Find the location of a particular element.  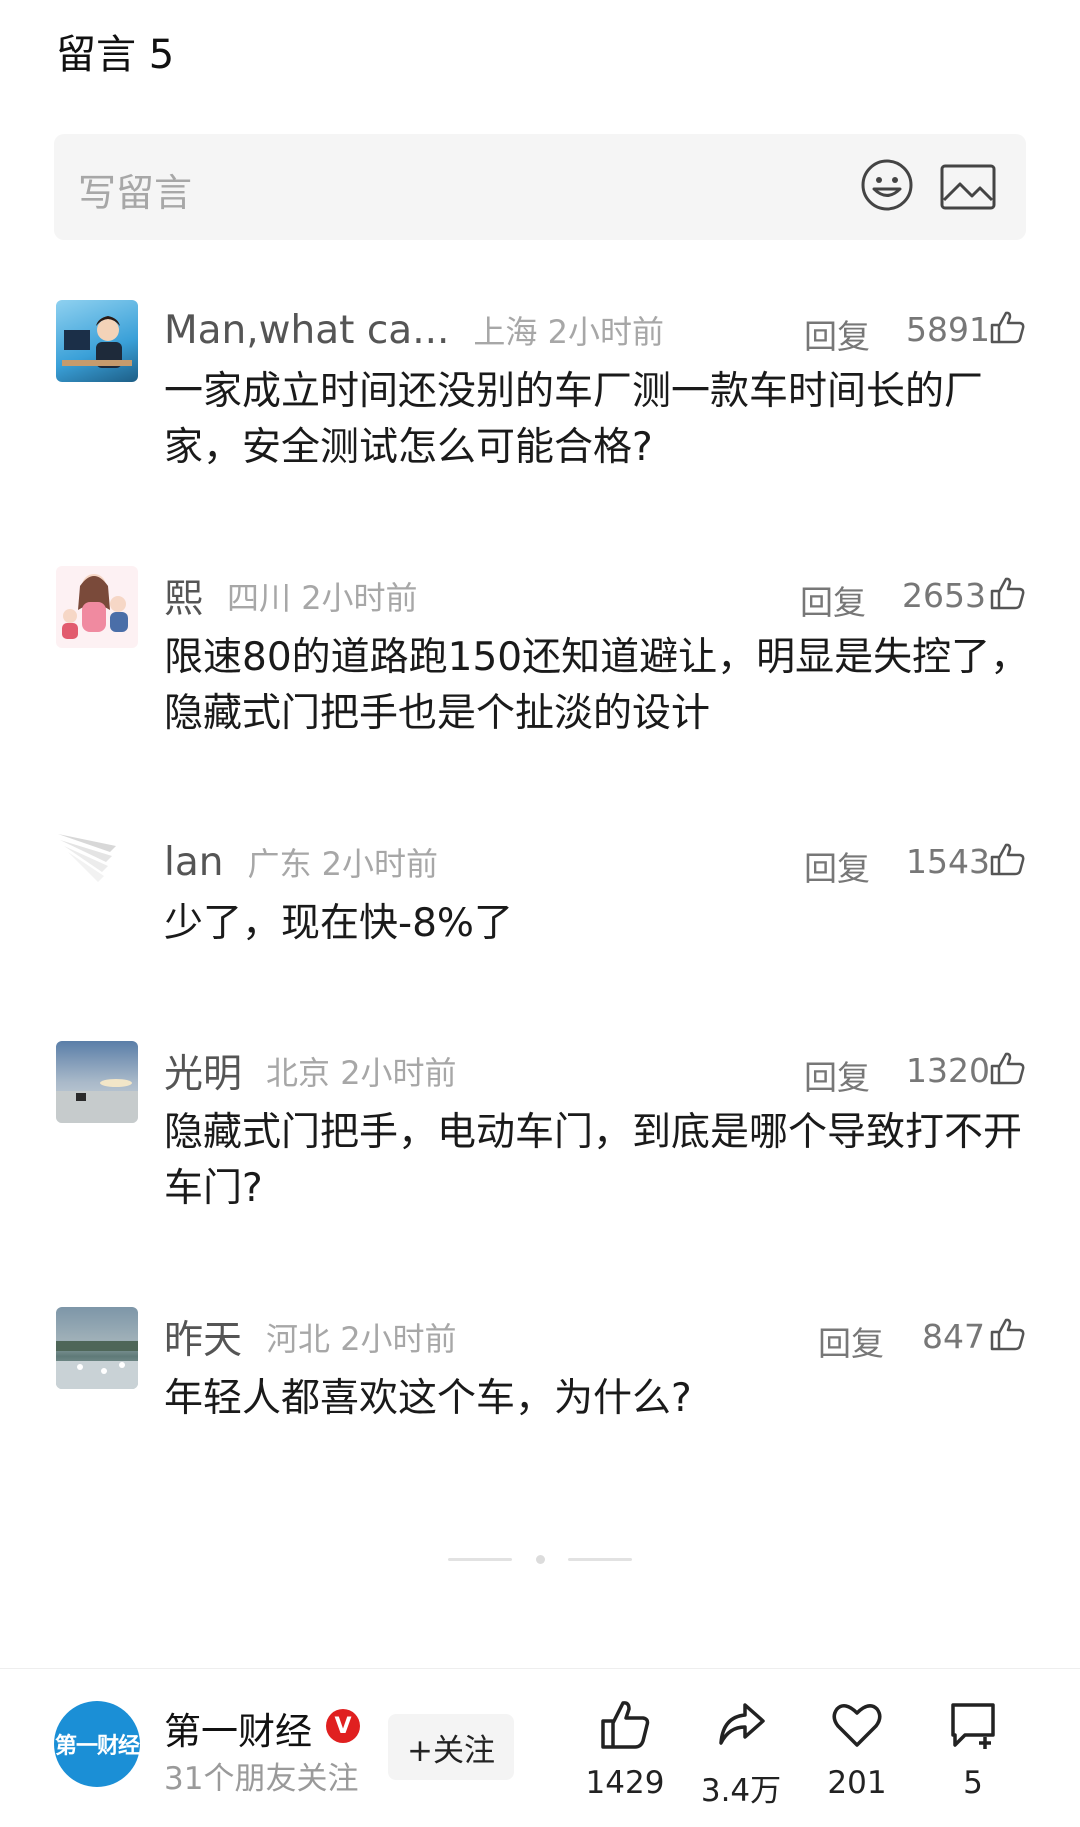

comment-username: 光明 is located at coordinates (203, 1071).